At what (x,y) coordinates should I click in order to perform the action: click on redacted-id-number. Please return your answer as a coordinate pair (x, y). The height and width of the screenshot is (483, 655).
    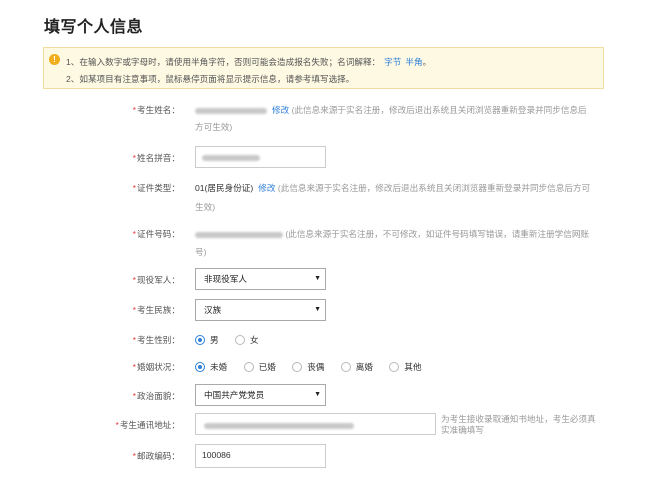
    Looking at the image, I should click on (239, 234).